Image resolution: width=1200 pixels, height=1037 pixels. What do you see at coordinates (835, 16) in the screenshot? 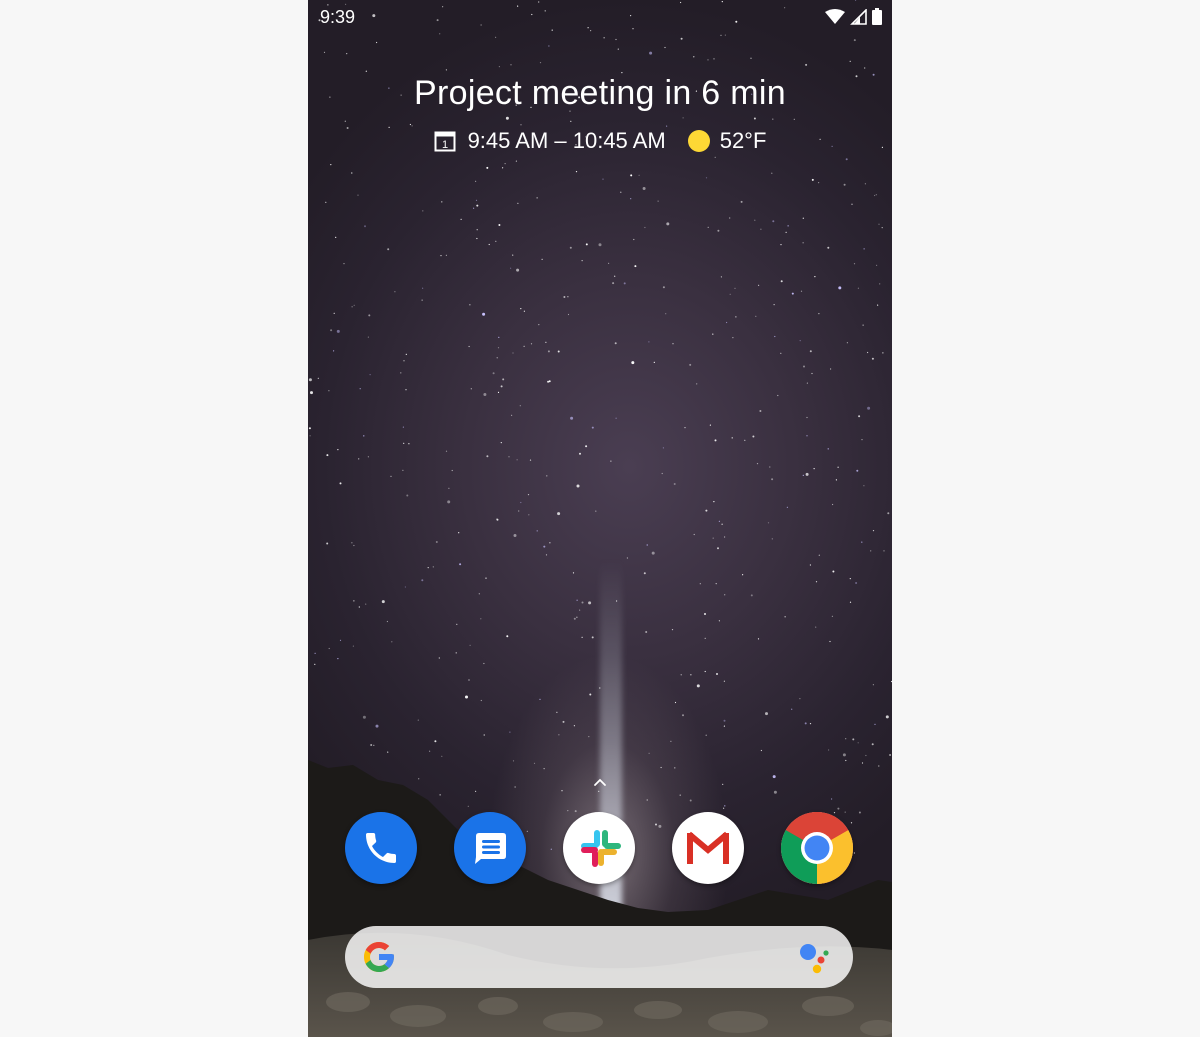
I see `wifi-icon` at bounding box center [835, 16].